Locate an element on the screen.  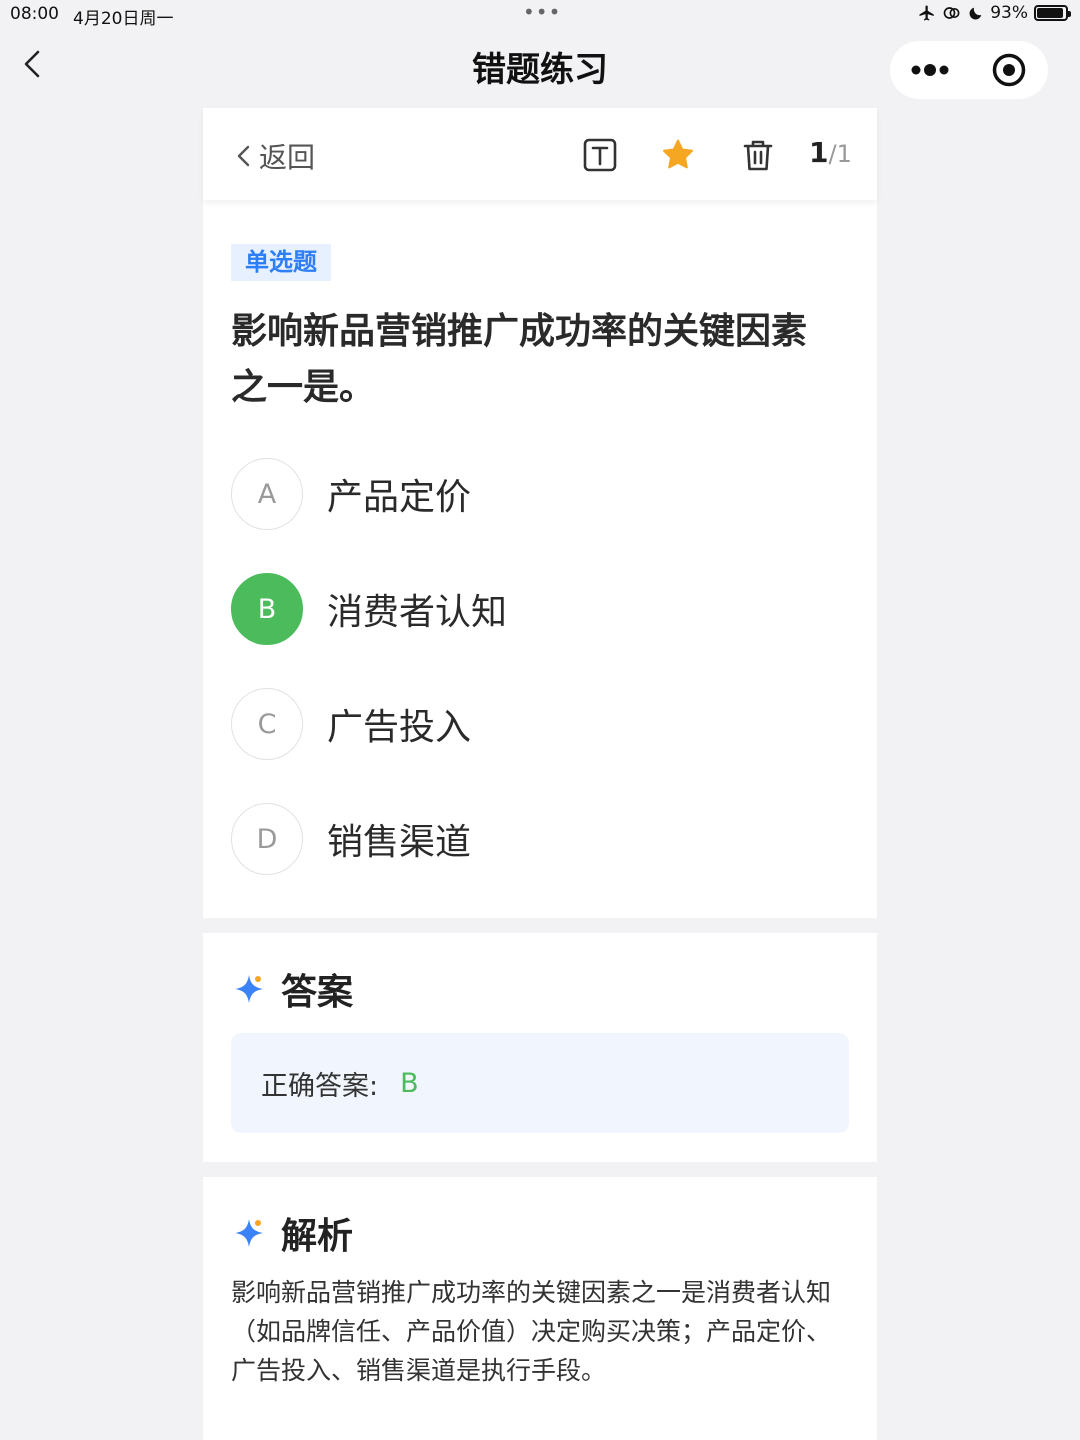
total-count: /1 is located at coordinates (840, 154).